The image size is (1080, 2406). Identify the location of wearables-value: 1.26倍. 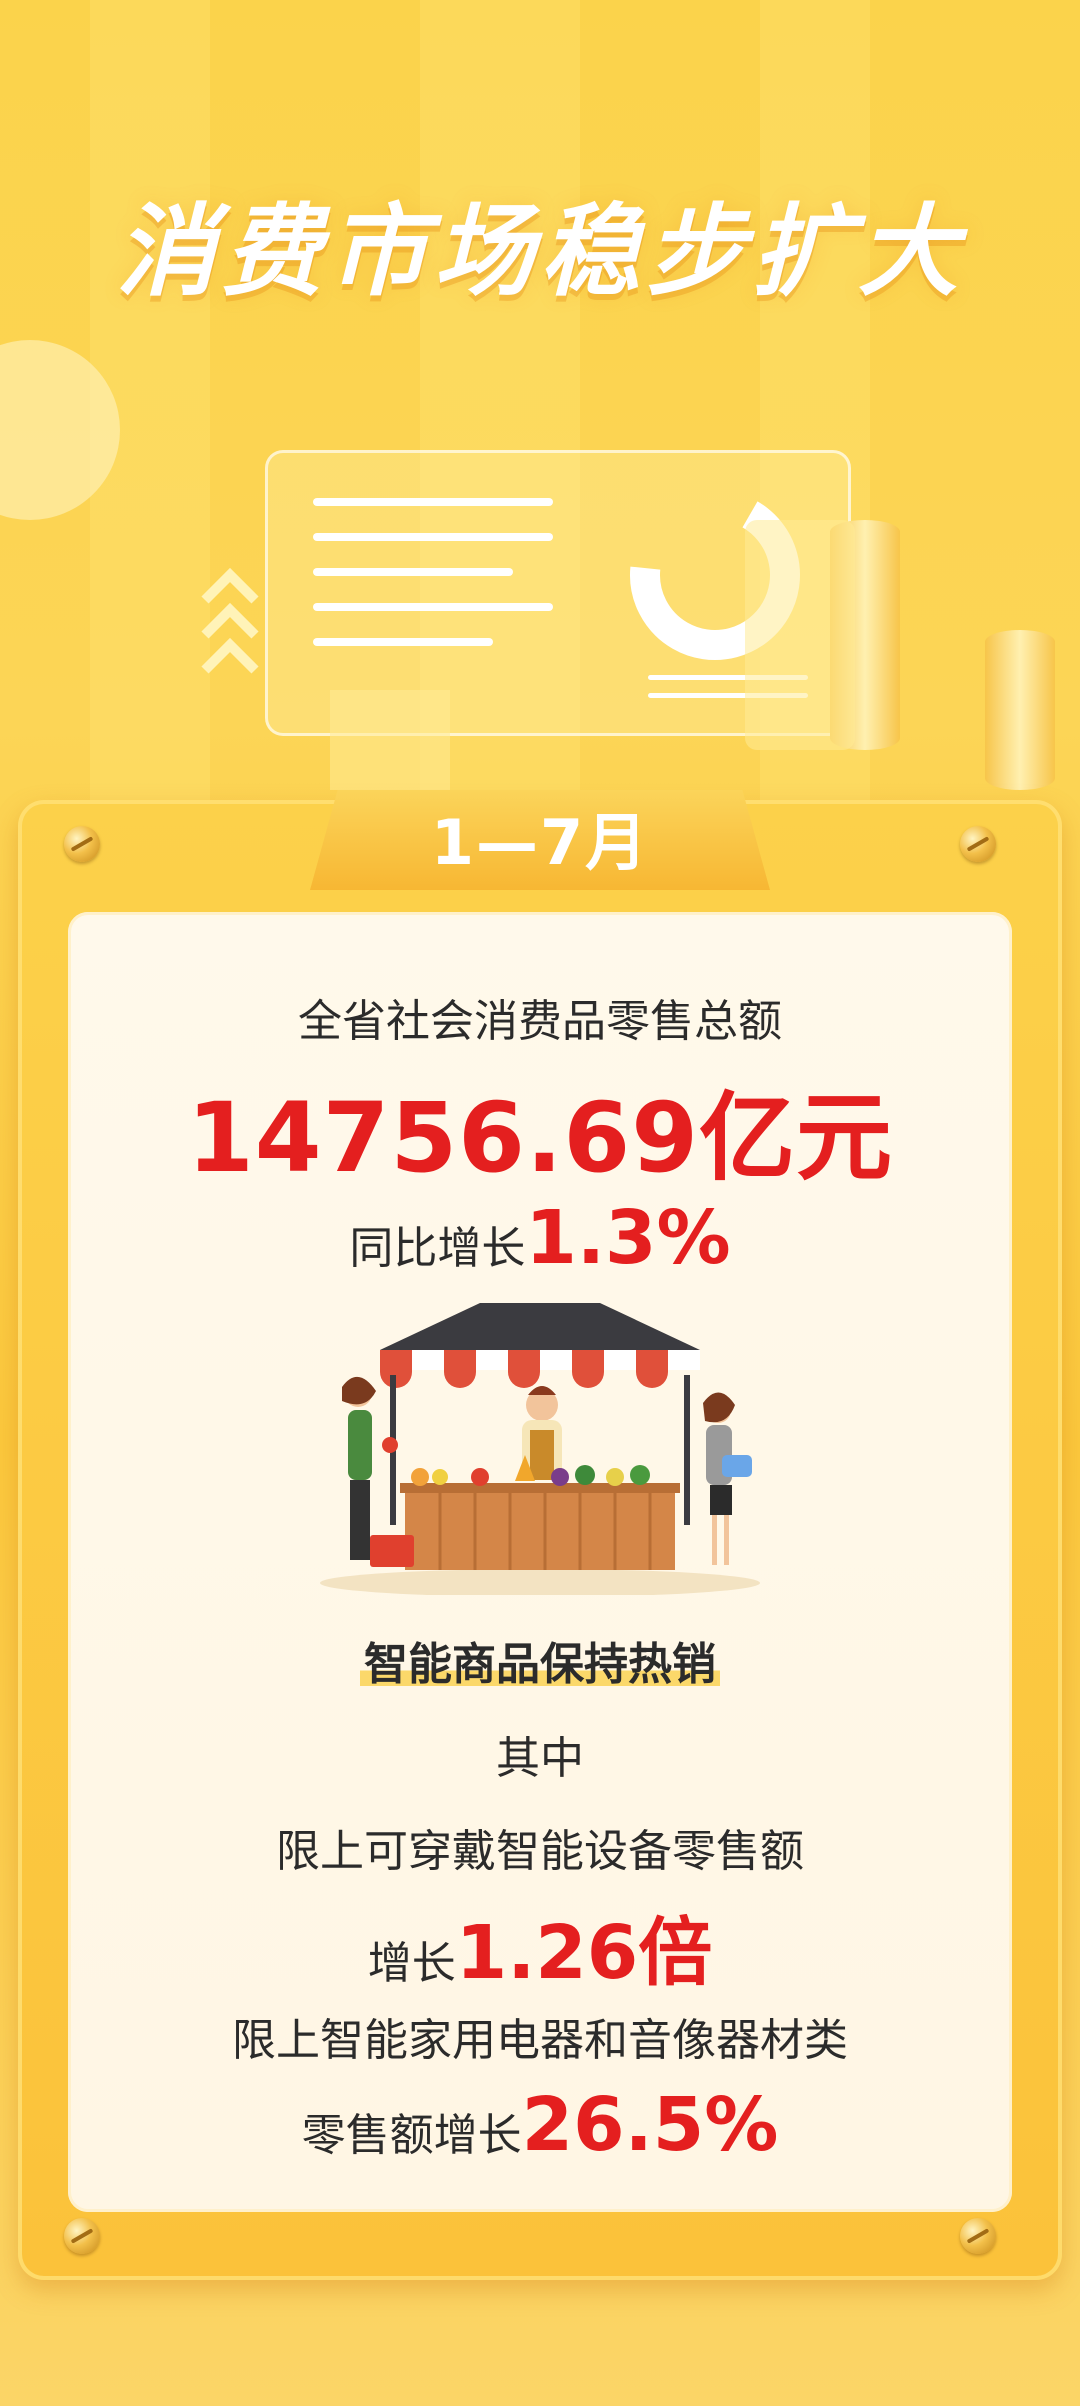
(584, 1953).